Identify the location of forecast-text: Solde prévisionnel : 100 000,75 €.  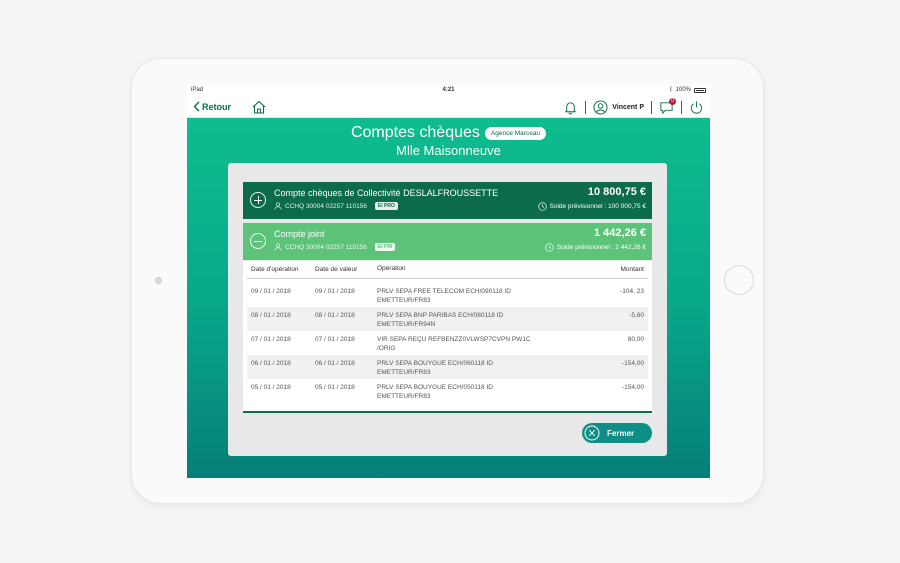
(598, 206).